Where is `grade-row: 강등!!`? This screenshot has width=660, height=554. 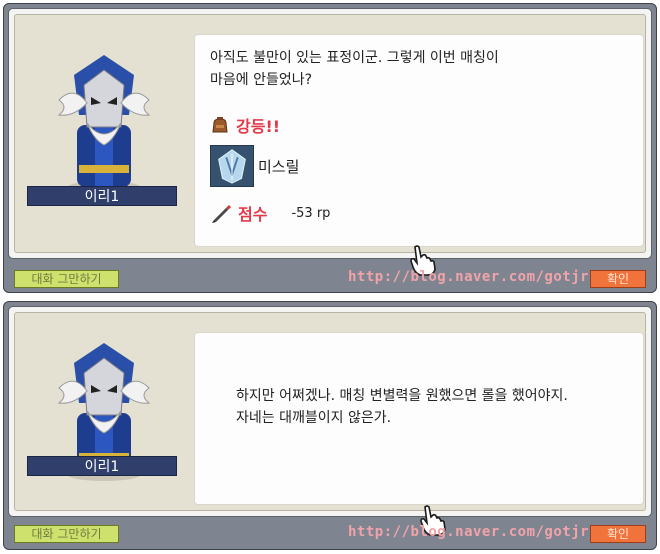
grade-row: 강등!! is located at coordinates (245, 125).